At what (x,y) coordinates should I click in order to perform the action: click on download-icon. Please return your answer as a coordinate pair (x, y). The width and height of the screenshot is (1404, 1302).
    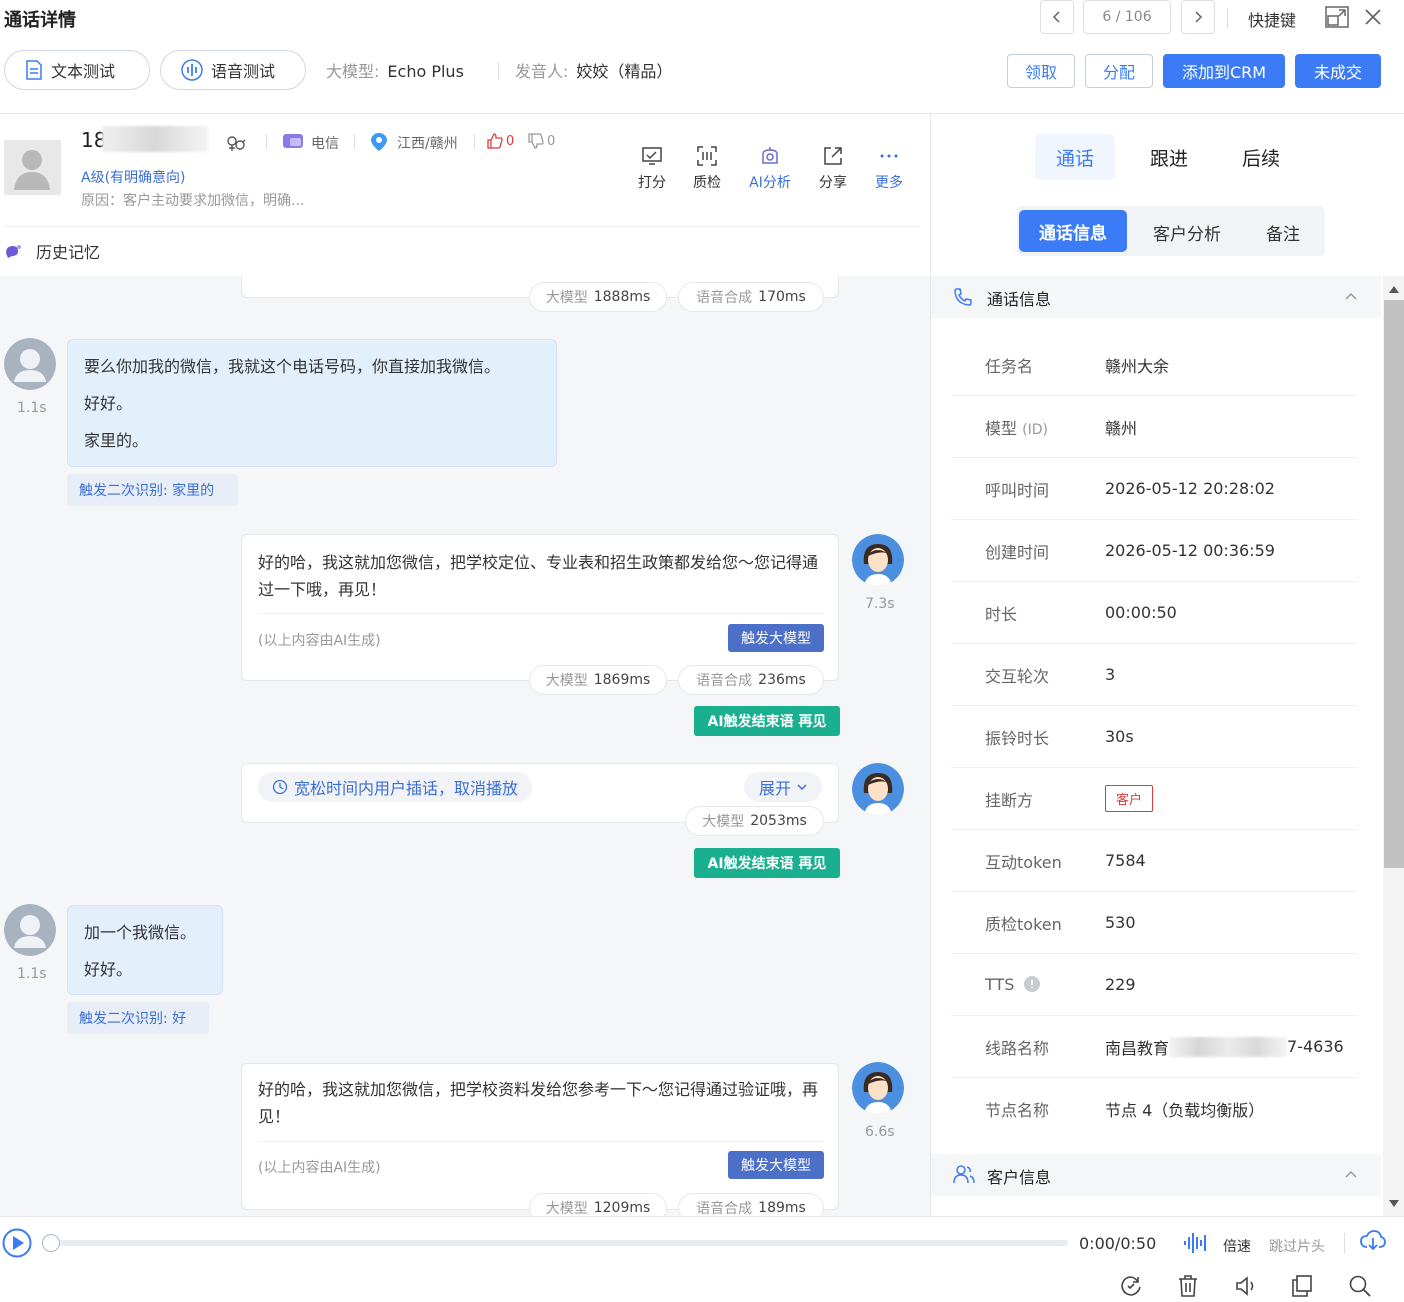
    Looking at the image, I should click on (1373, 1241).